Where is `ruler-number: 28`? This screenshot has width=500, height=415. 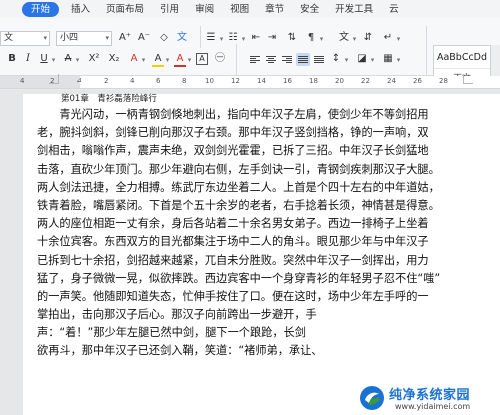 ruler-number: 28 is located at coordinates (443, 81).